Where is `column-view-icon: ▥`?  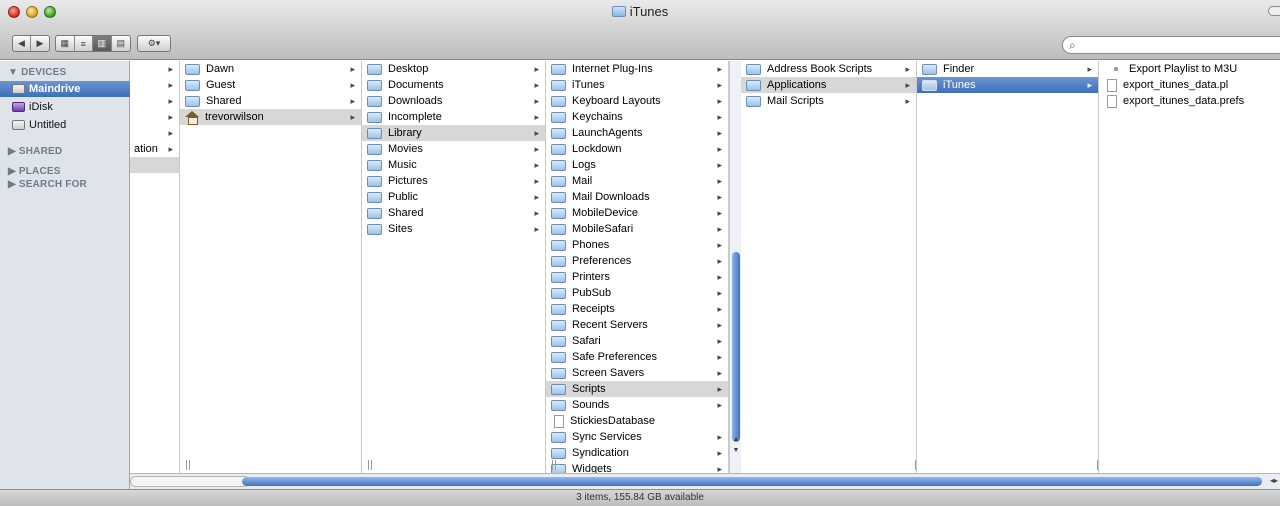
column-view-icon: ▥ is located at coordinates (102, 43).